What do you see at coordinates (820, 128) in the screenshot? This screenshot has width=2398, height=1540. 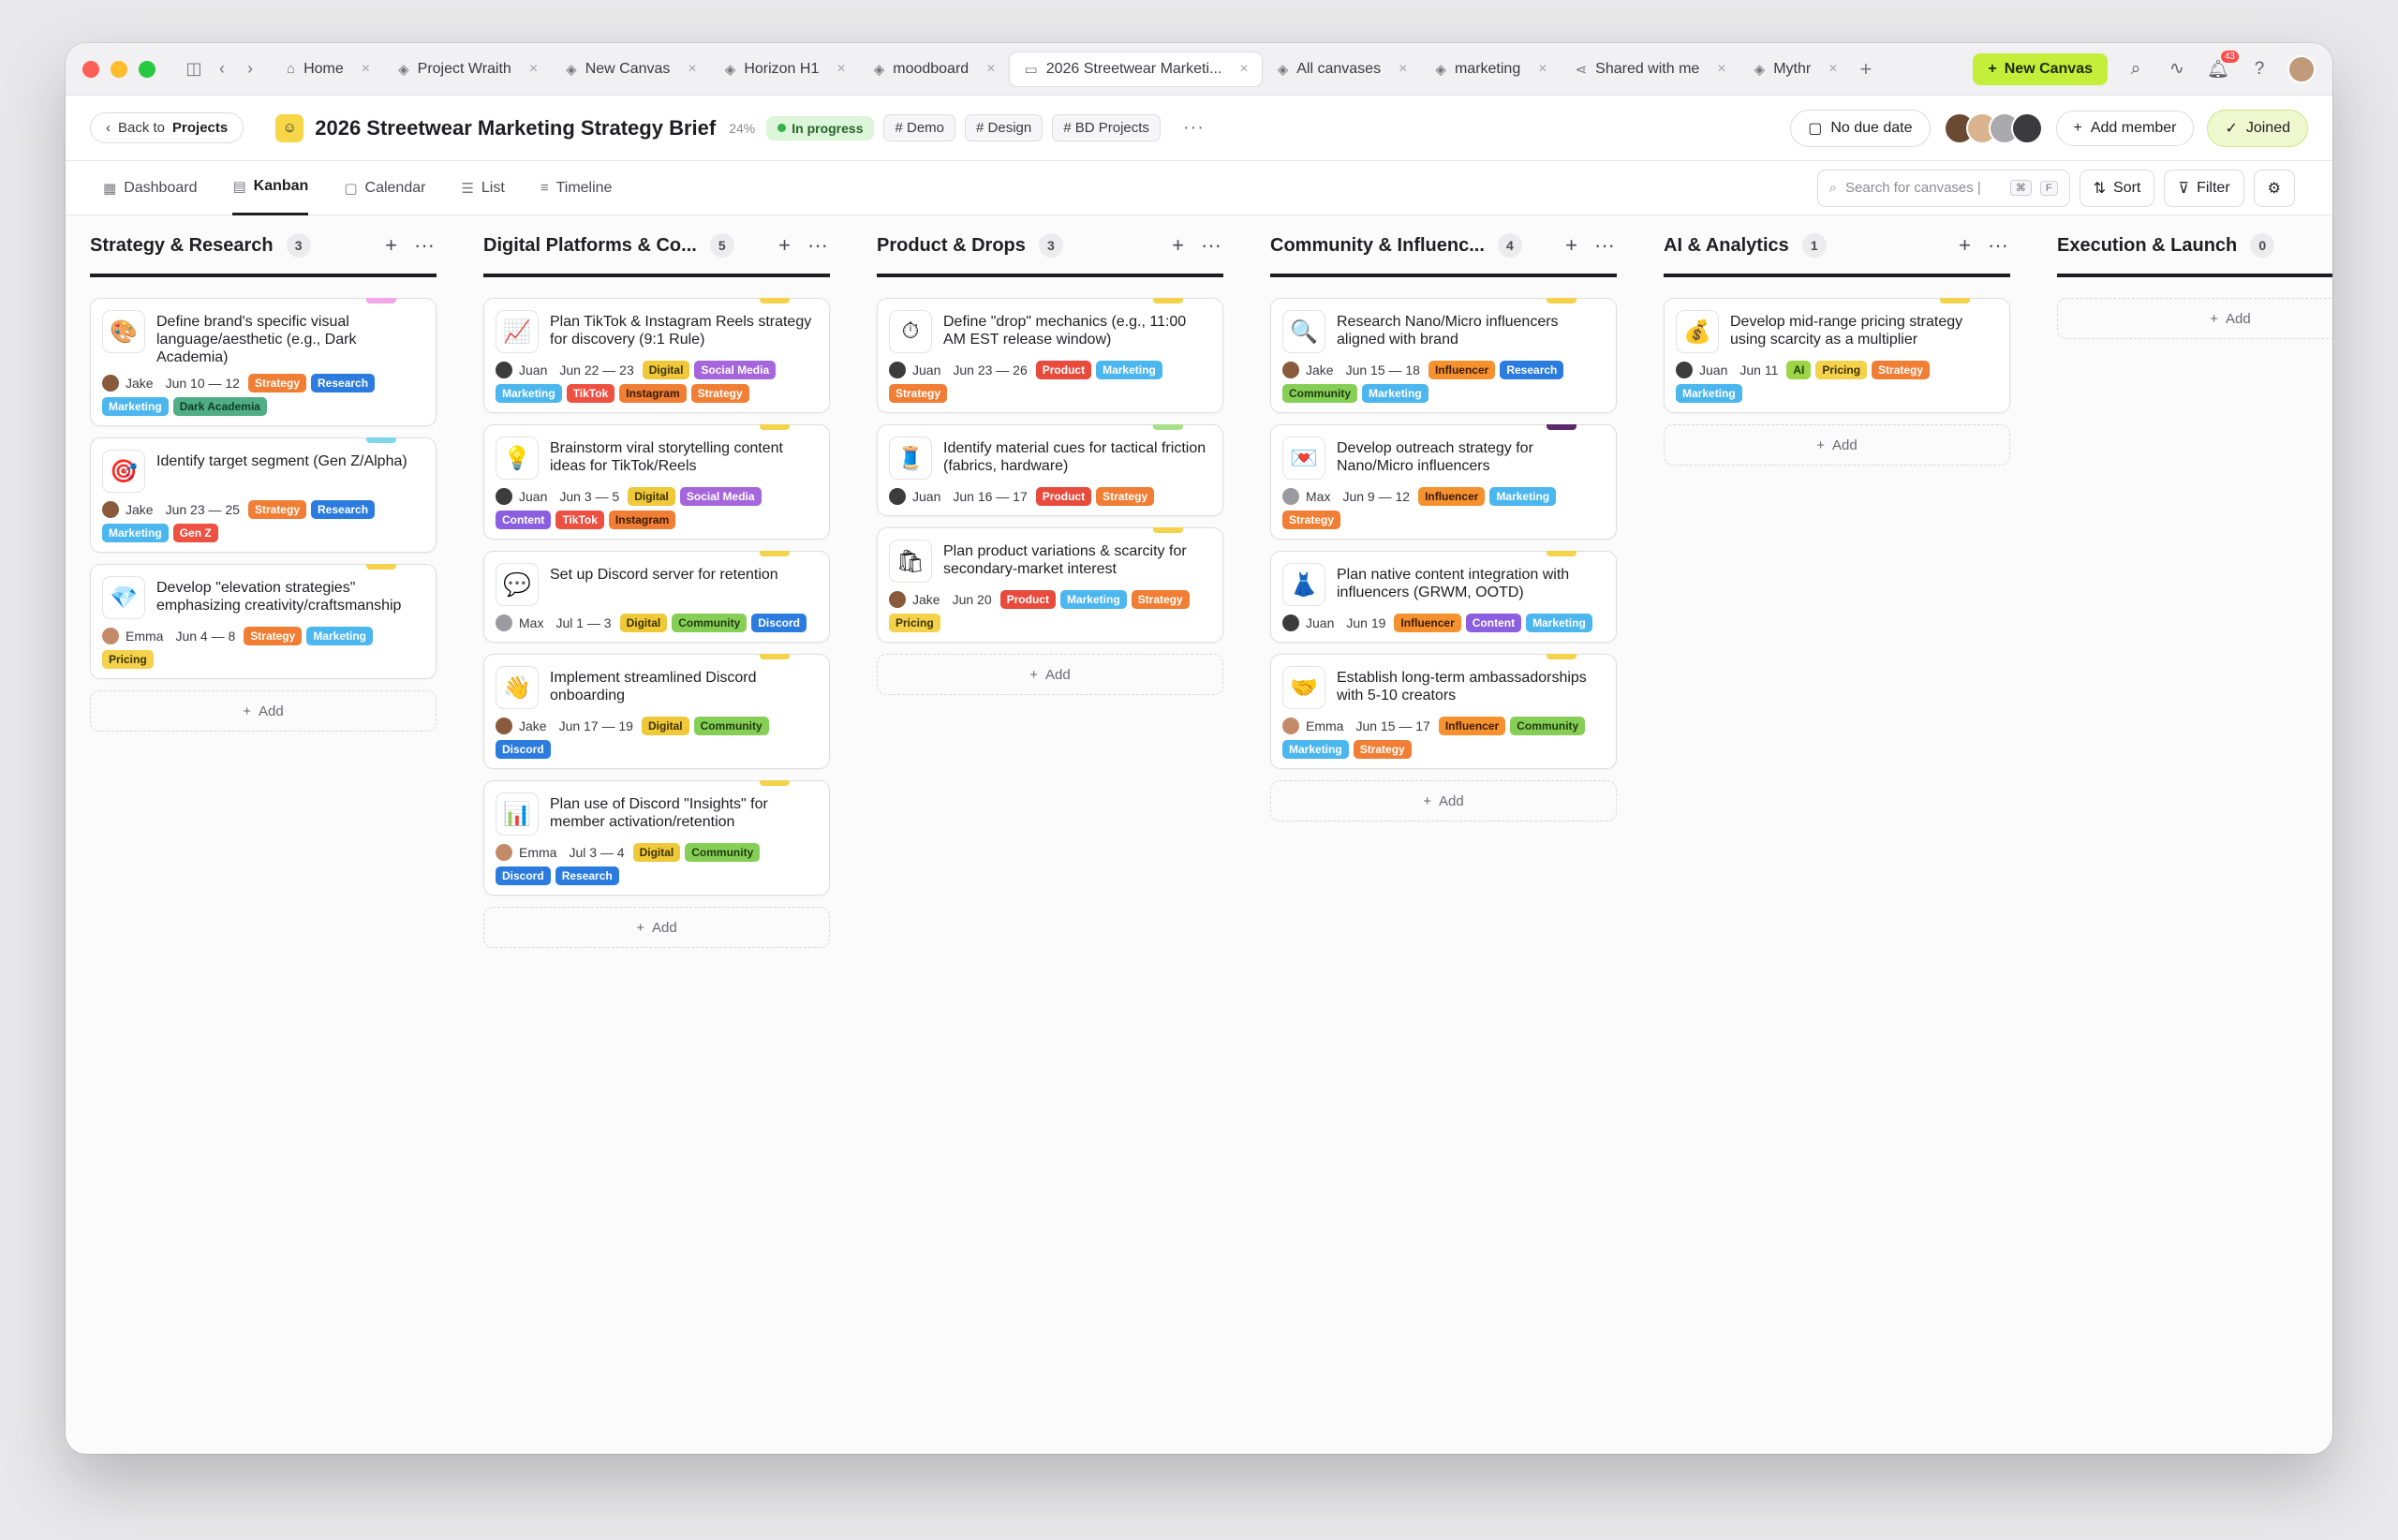 I see `status-badge: In progress` at bounding box center [820, 128].